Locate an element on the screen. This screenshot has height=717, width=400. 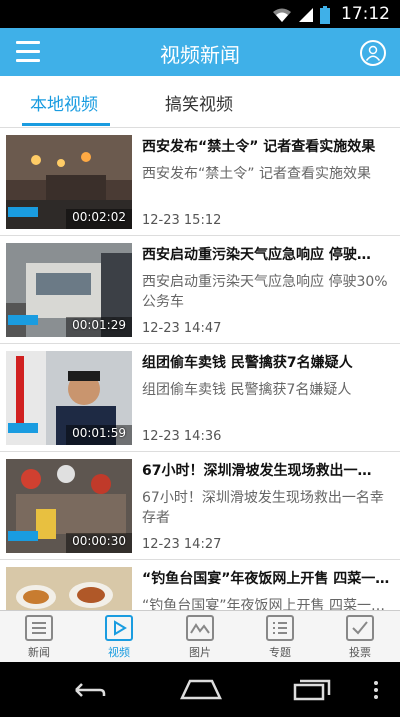
app-bar: 视频新闻 is located at coordinates (200, 52).